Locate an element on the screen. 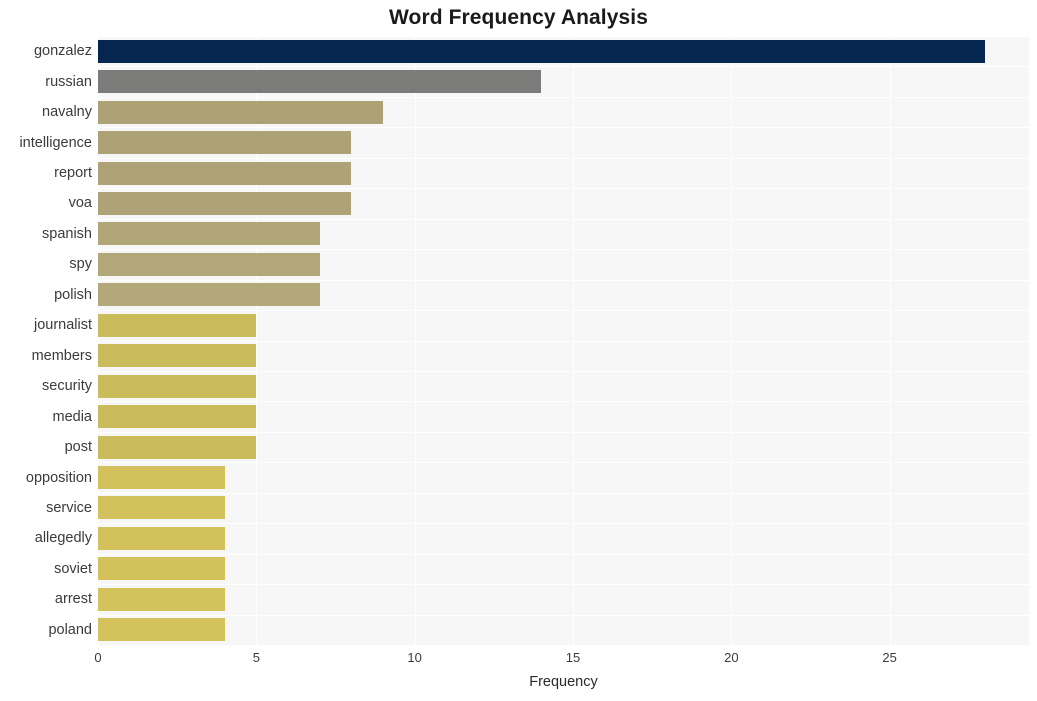 This screenshot has width=1037, height=701. y-axis-tick-label: poland is located at coordinates (70, 629).